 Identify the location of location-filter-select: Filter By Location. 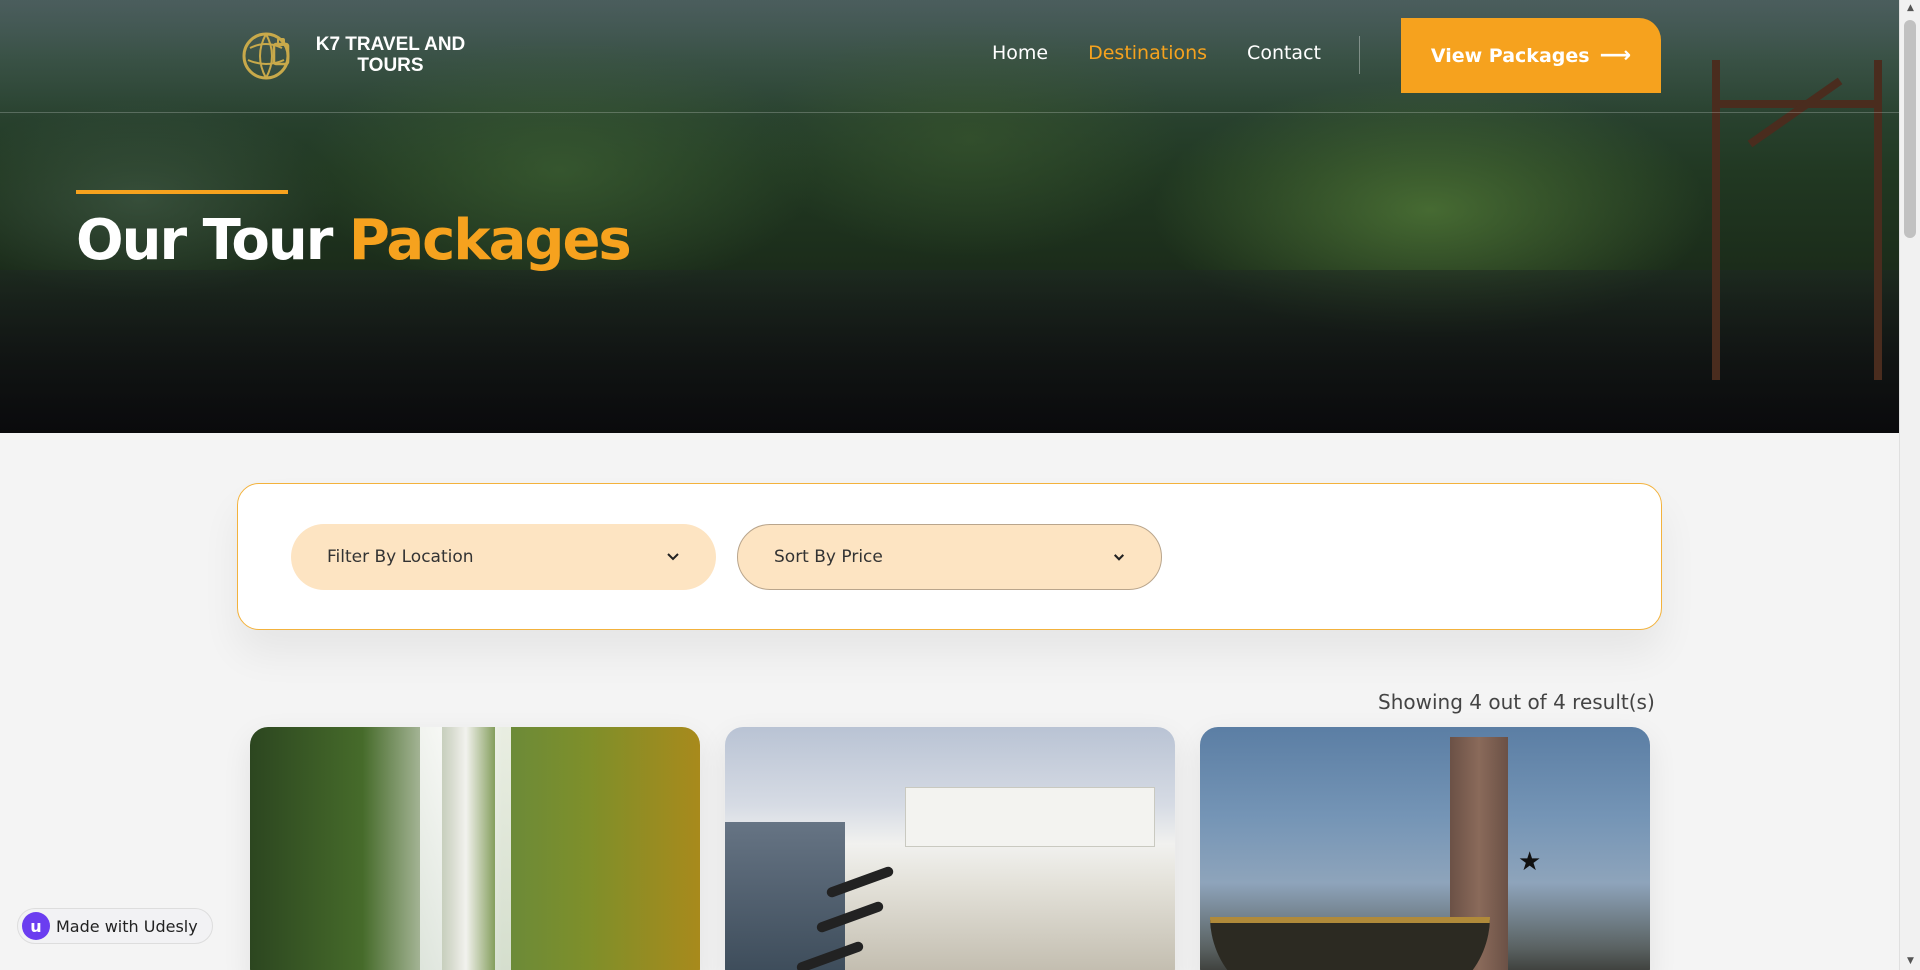
(503, 557).